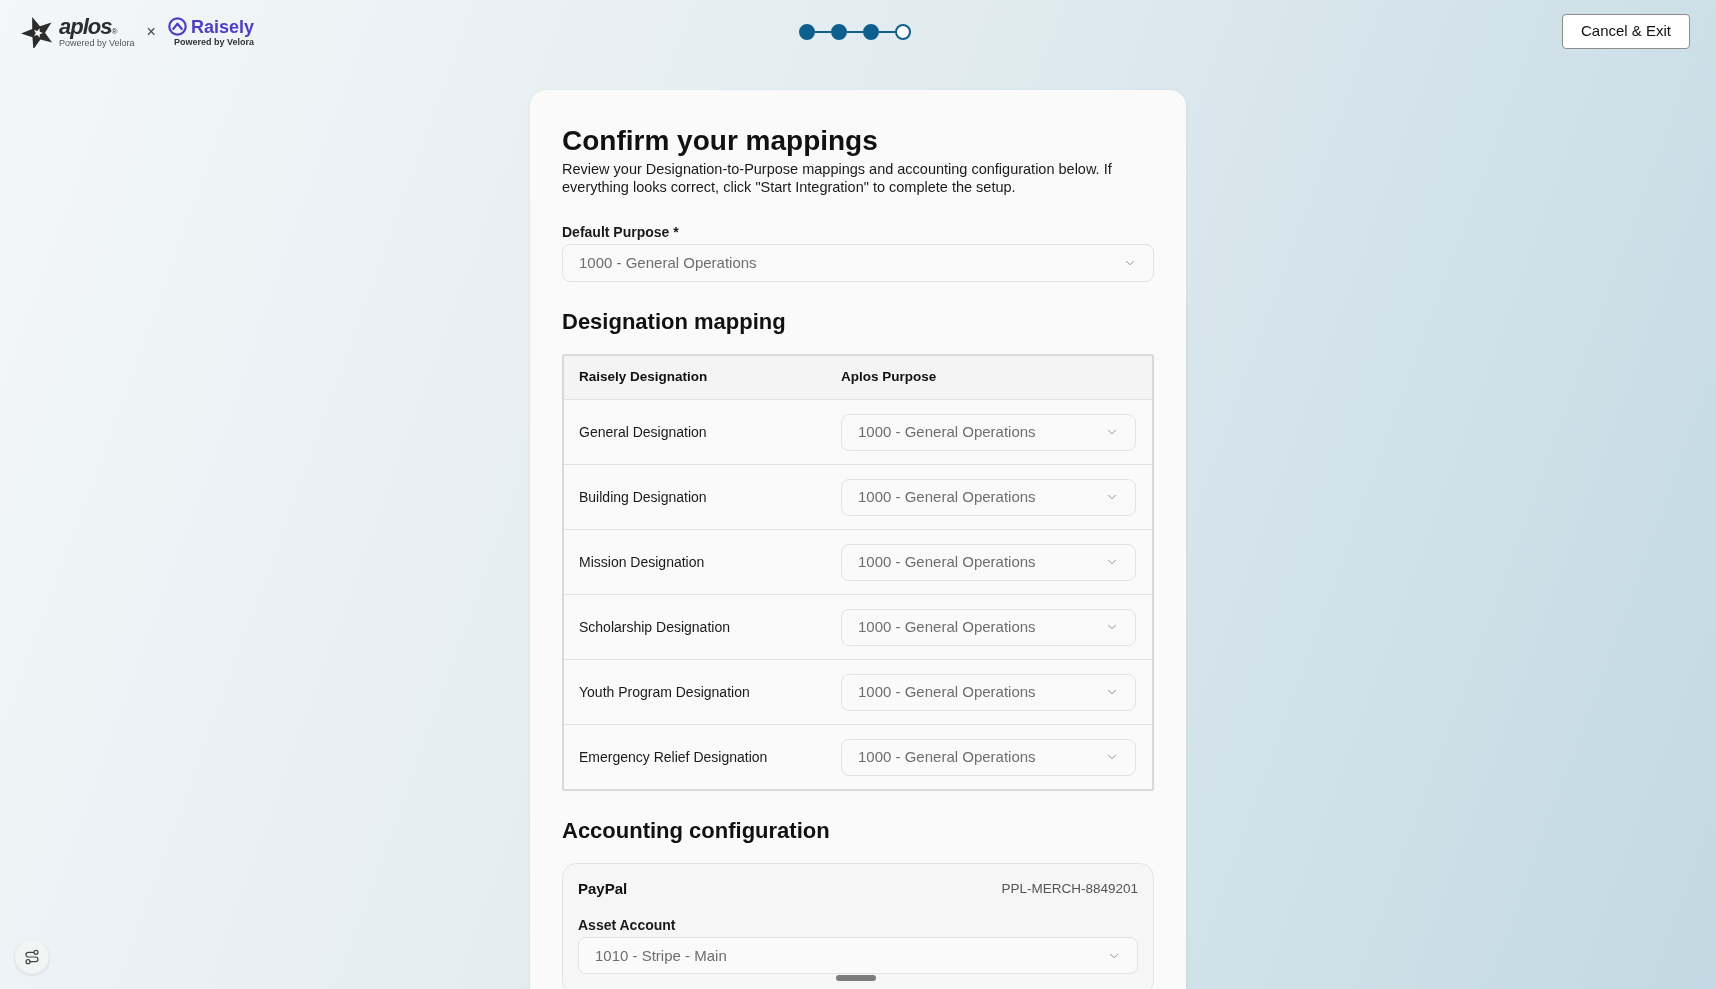 This screenshot has height=989, width=1716. Describe the element at coordinates (603, 889) in the screenshot. I see `account-name: PayPal` at that location.